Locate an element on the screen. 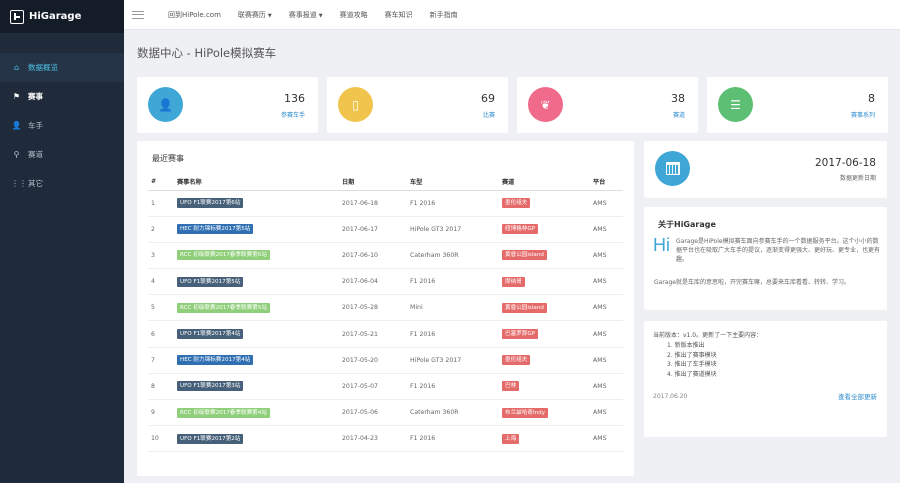  view-all-updates-link: 查看全部更新 is located at coordinates (857, 396).